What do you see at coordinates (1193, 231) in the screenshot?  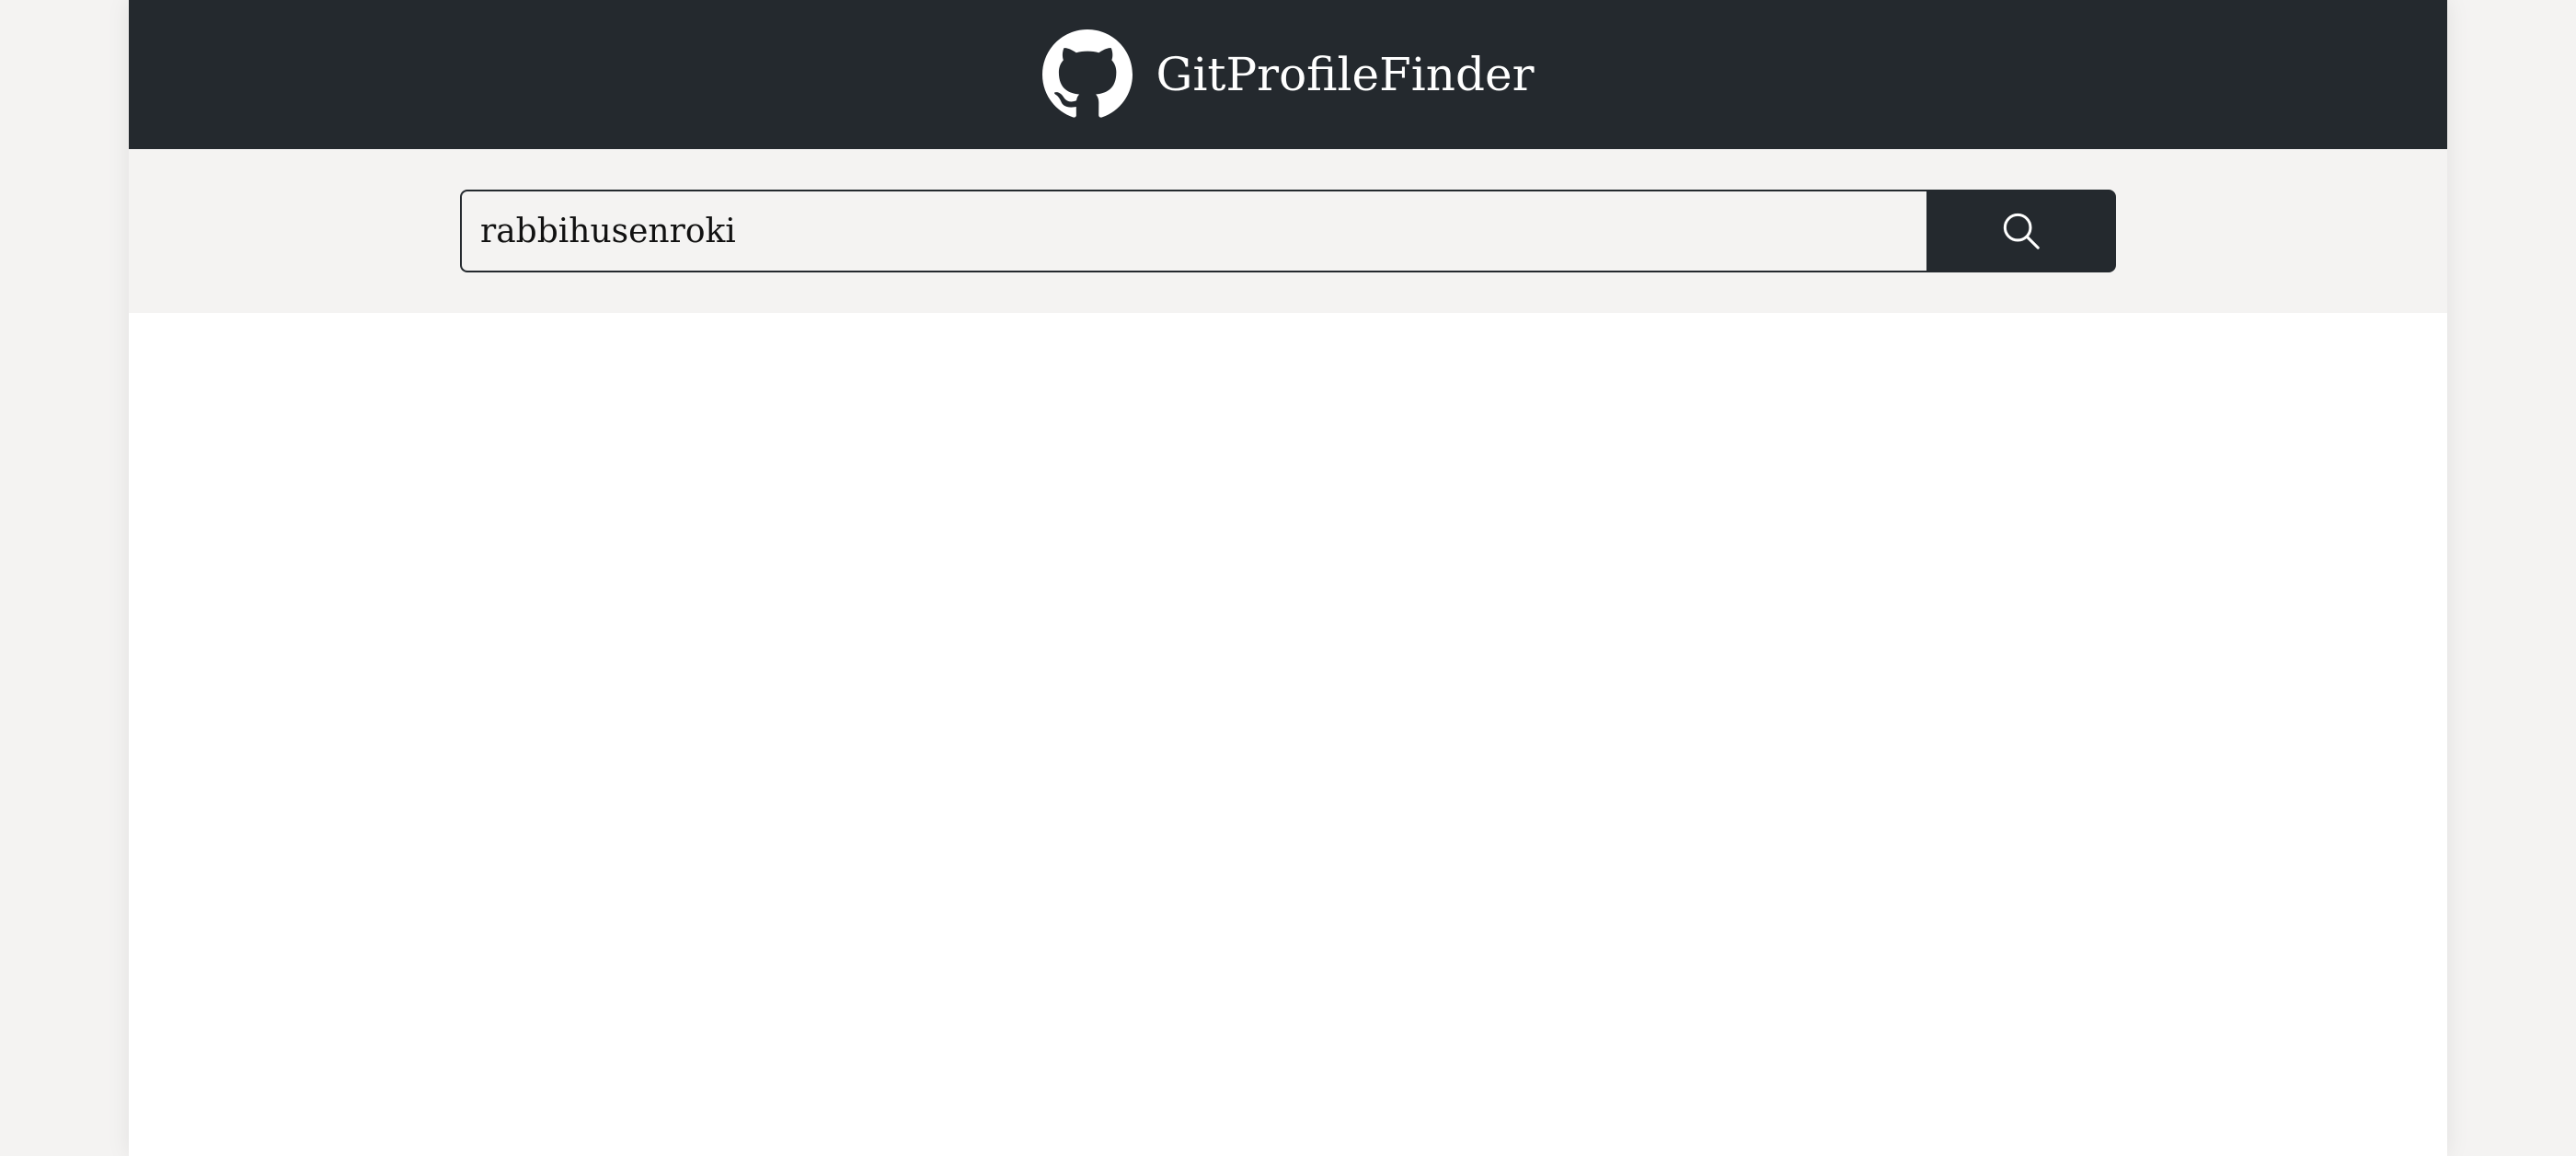 I see `search-input` at bounding box center [1193, 231].